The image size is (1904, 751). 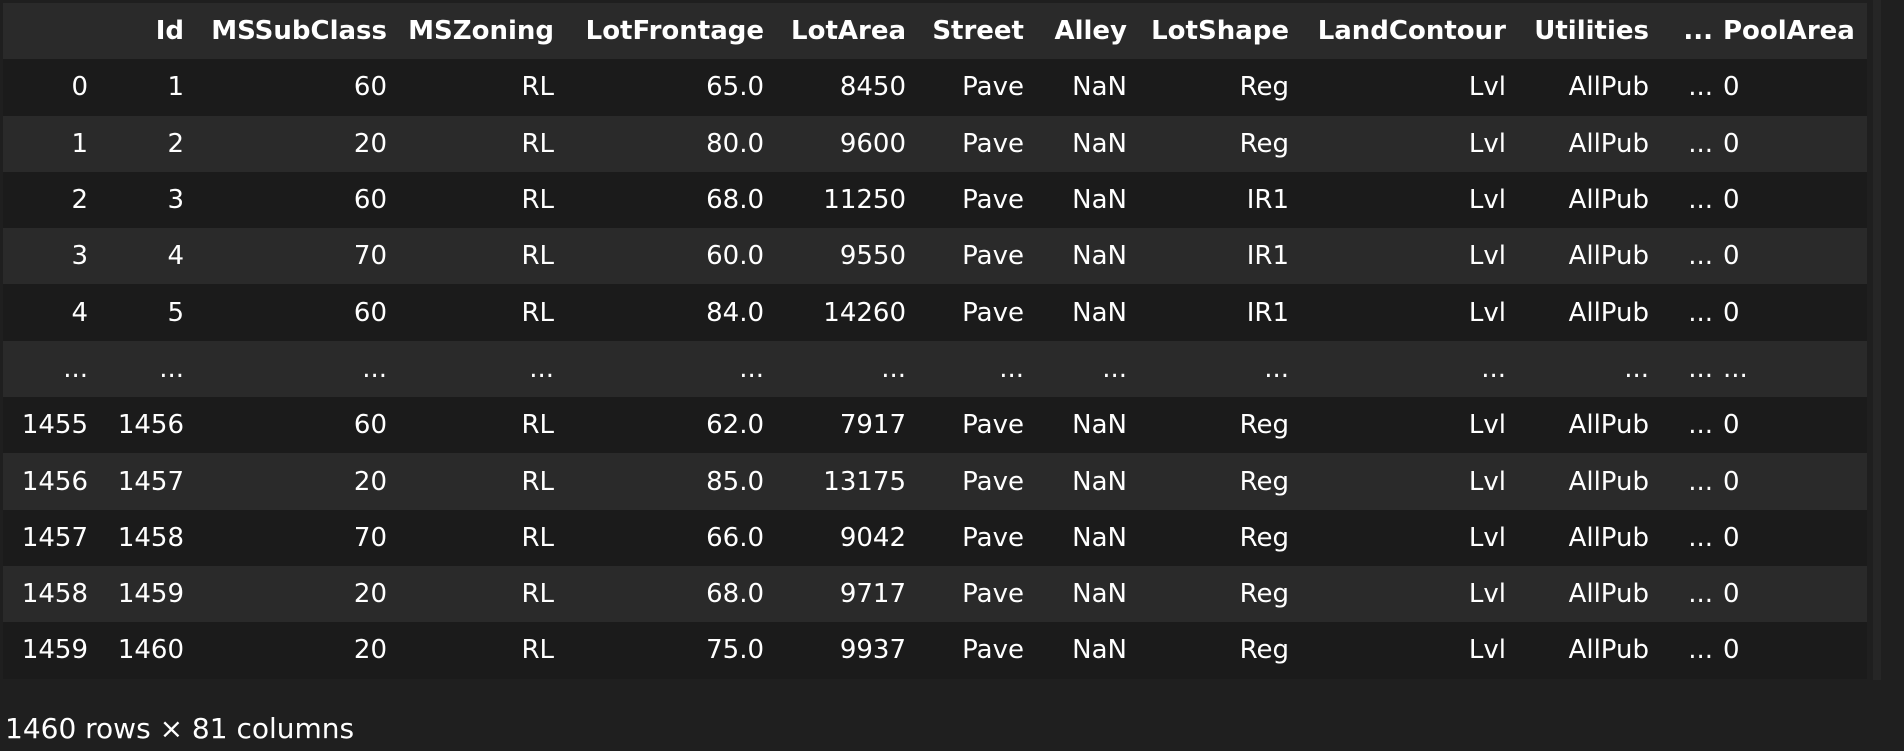 What do you see at coordinates (669, 425) in the screenshot?
I see `table-cell: 62.0` at bounding box center [669, 425].